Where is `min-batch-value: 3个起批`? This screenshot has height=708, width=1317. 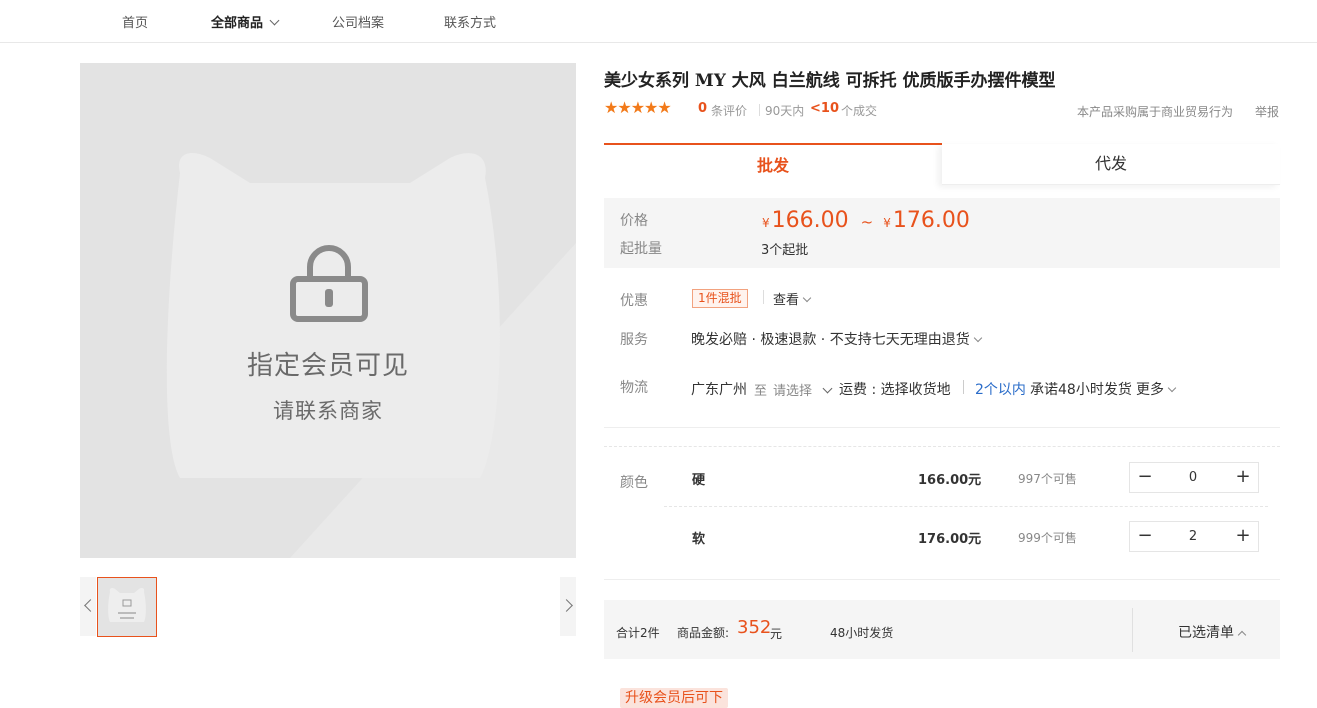
min-batch-value: 3个起批 is located at coordinates (785, 250).